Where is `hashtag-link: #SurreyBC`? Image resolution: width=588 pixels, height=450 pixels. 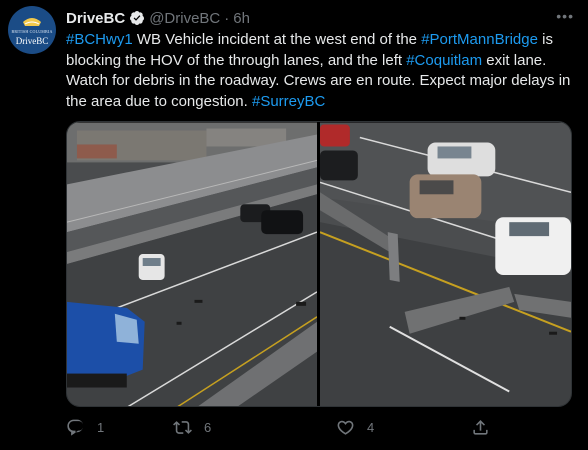 hashtag-link: #SurreyBC is located at coordinates (288, 101).